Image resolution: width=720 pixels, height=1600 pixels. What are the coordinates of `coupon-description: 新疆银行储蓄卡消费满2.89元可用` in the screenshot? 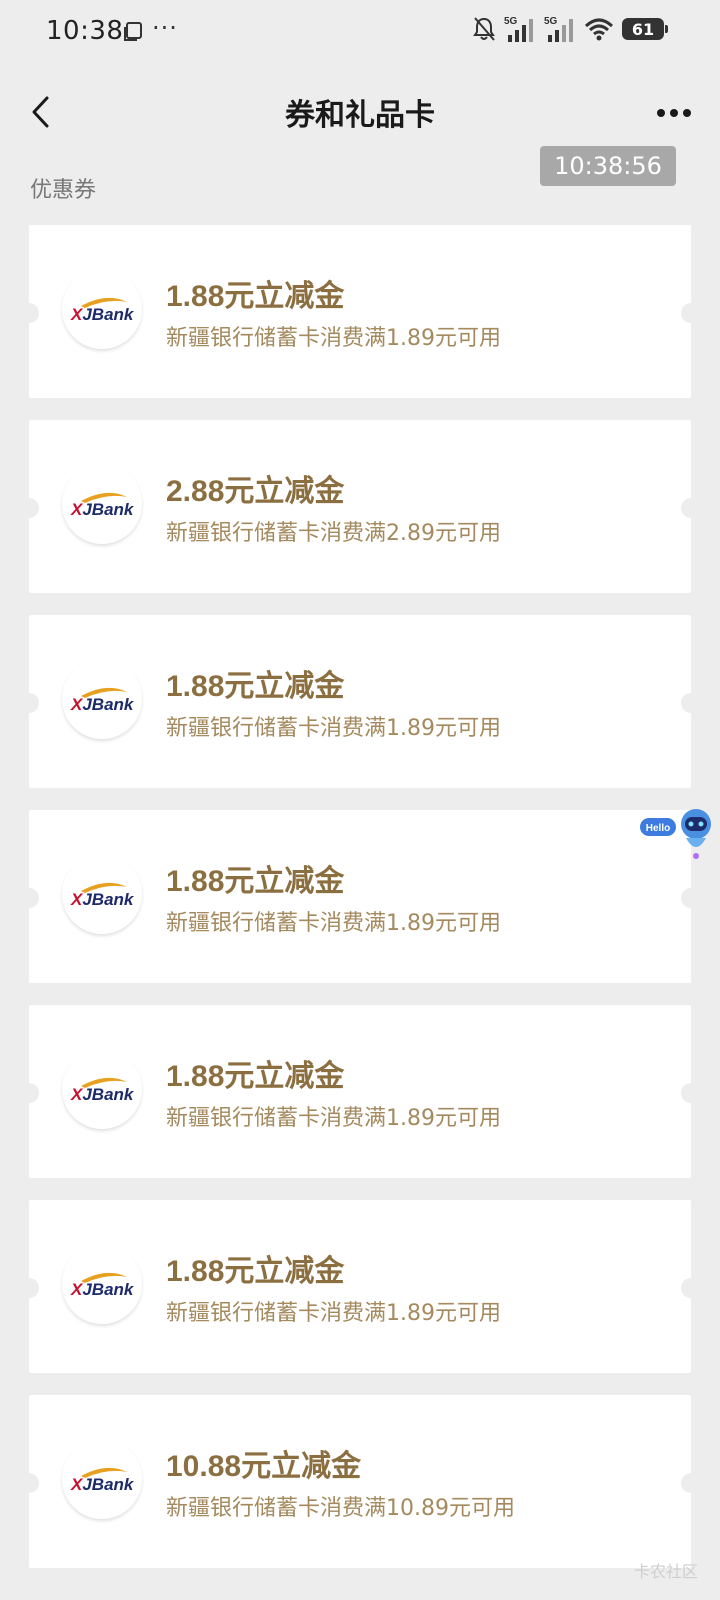 It's located at (333, 533).